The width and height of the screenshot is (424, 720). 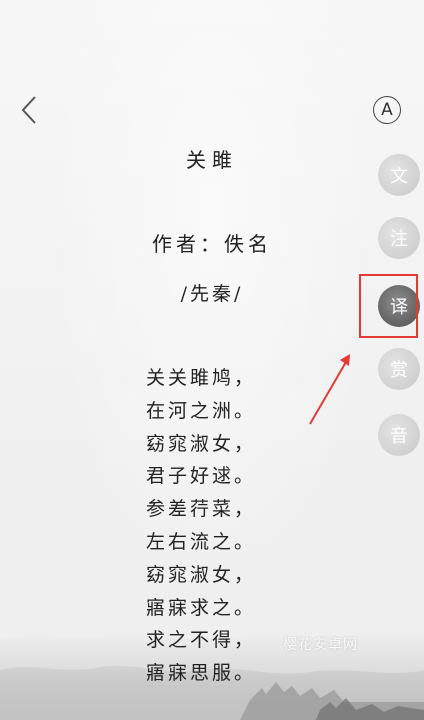 What do you see at coordinates (212, 244) in the screenshot?
I see `poem-author: 作者：佚名` at bounding box center [212, 244].